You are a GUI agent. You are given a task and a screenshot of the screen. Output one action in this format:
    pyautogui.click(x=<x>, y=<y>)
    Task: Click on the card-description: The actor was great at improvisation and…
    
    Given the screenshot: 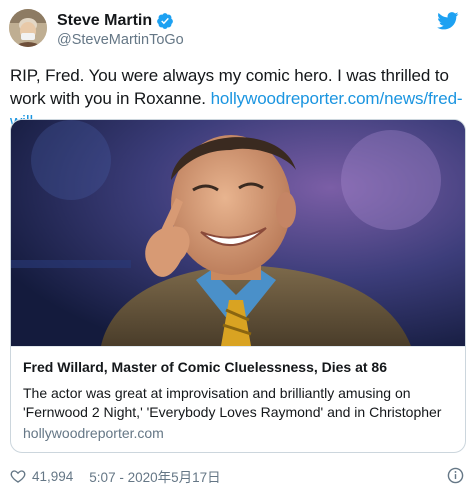 What is the action you would take?
    pyautogui.click(x=241, y=403)
    